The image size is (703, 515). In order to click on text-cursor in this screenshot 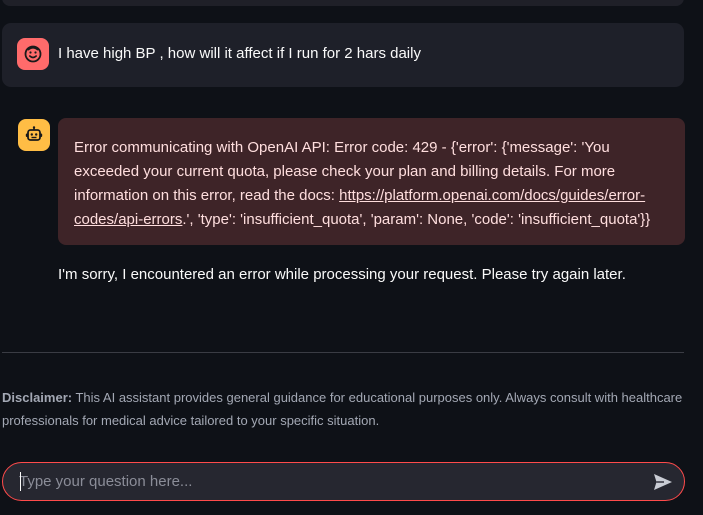, I will do `click(20, 481)`.